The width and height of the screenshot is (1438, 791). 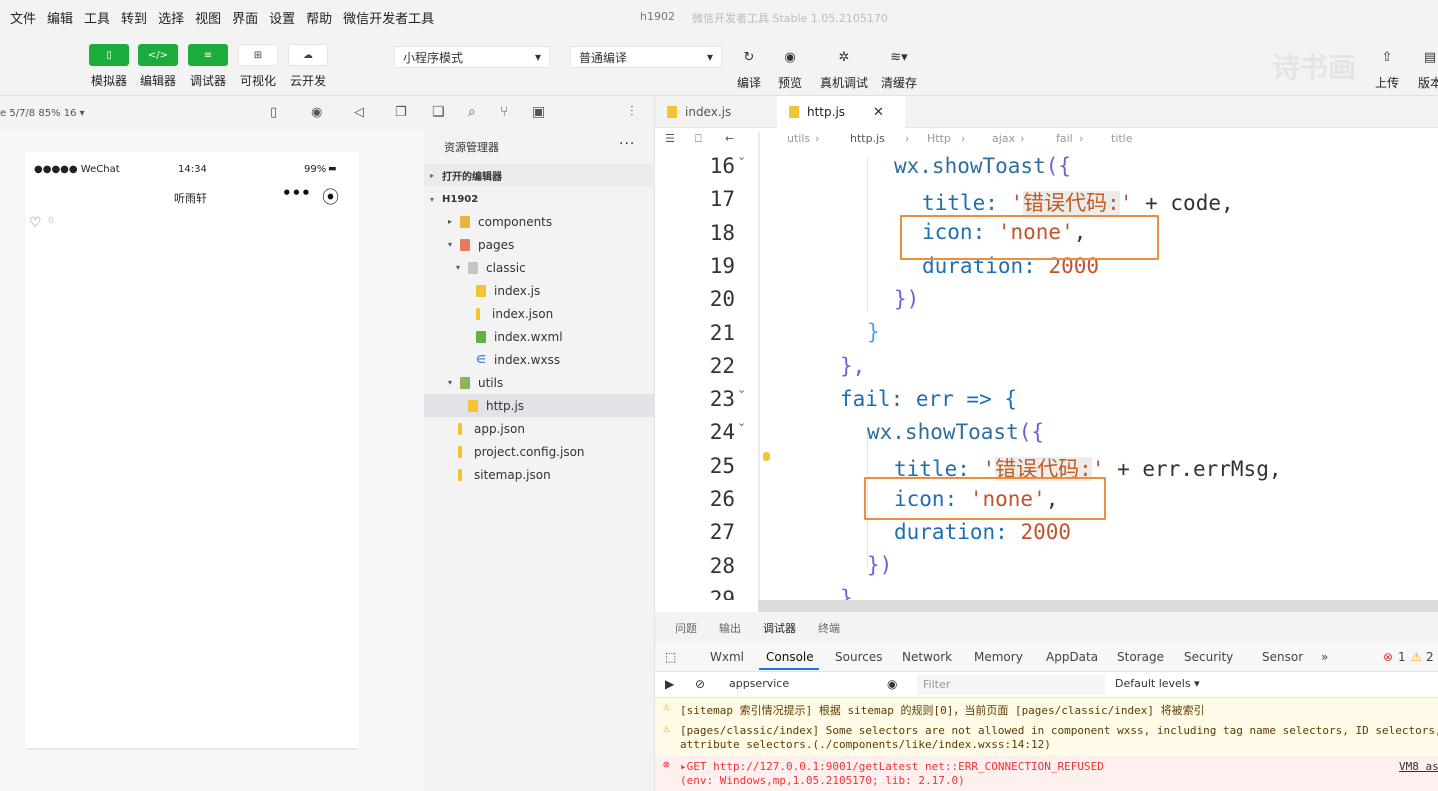 I want to click on tree-item: ▾ pages, so click(x=539, y=244).